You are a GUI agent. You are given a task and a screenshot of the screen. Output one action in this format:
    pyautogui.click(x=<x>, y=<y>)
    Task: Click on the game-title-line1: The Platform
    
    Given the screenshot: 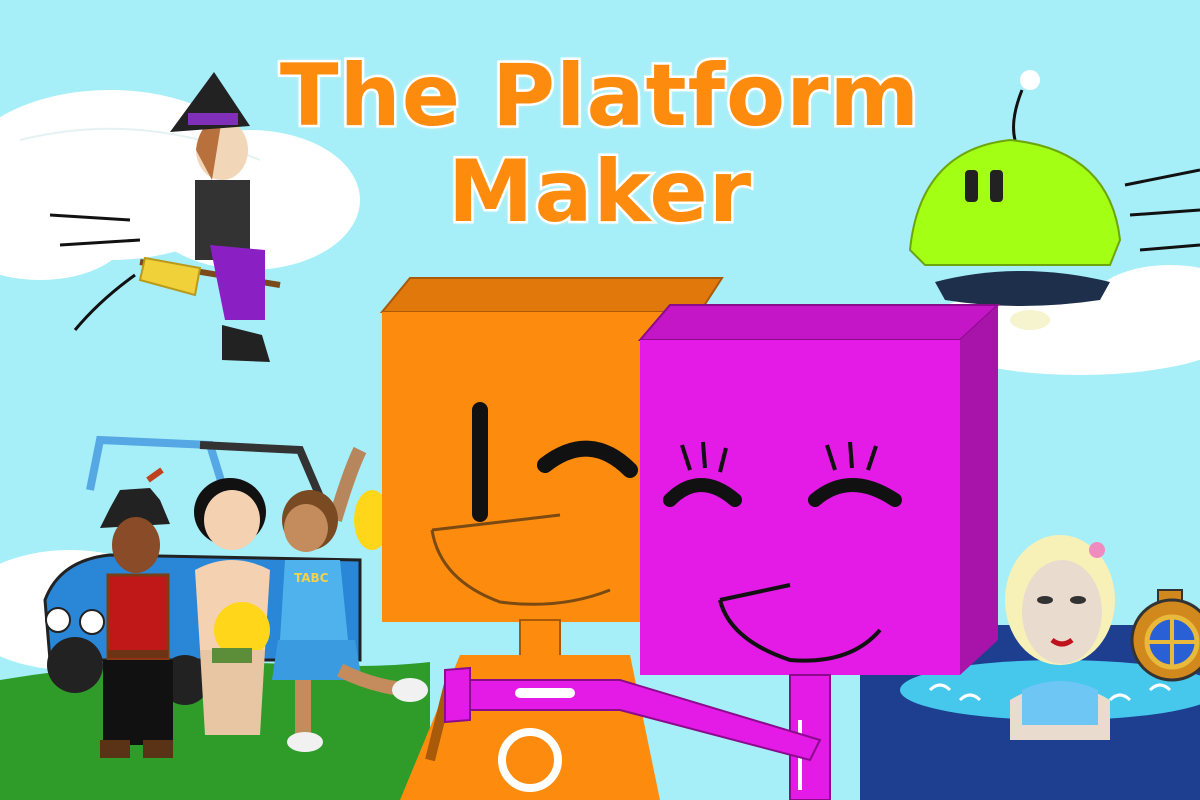 What is the action you would take?
    pyautogui.click(x=599, y=96)
    